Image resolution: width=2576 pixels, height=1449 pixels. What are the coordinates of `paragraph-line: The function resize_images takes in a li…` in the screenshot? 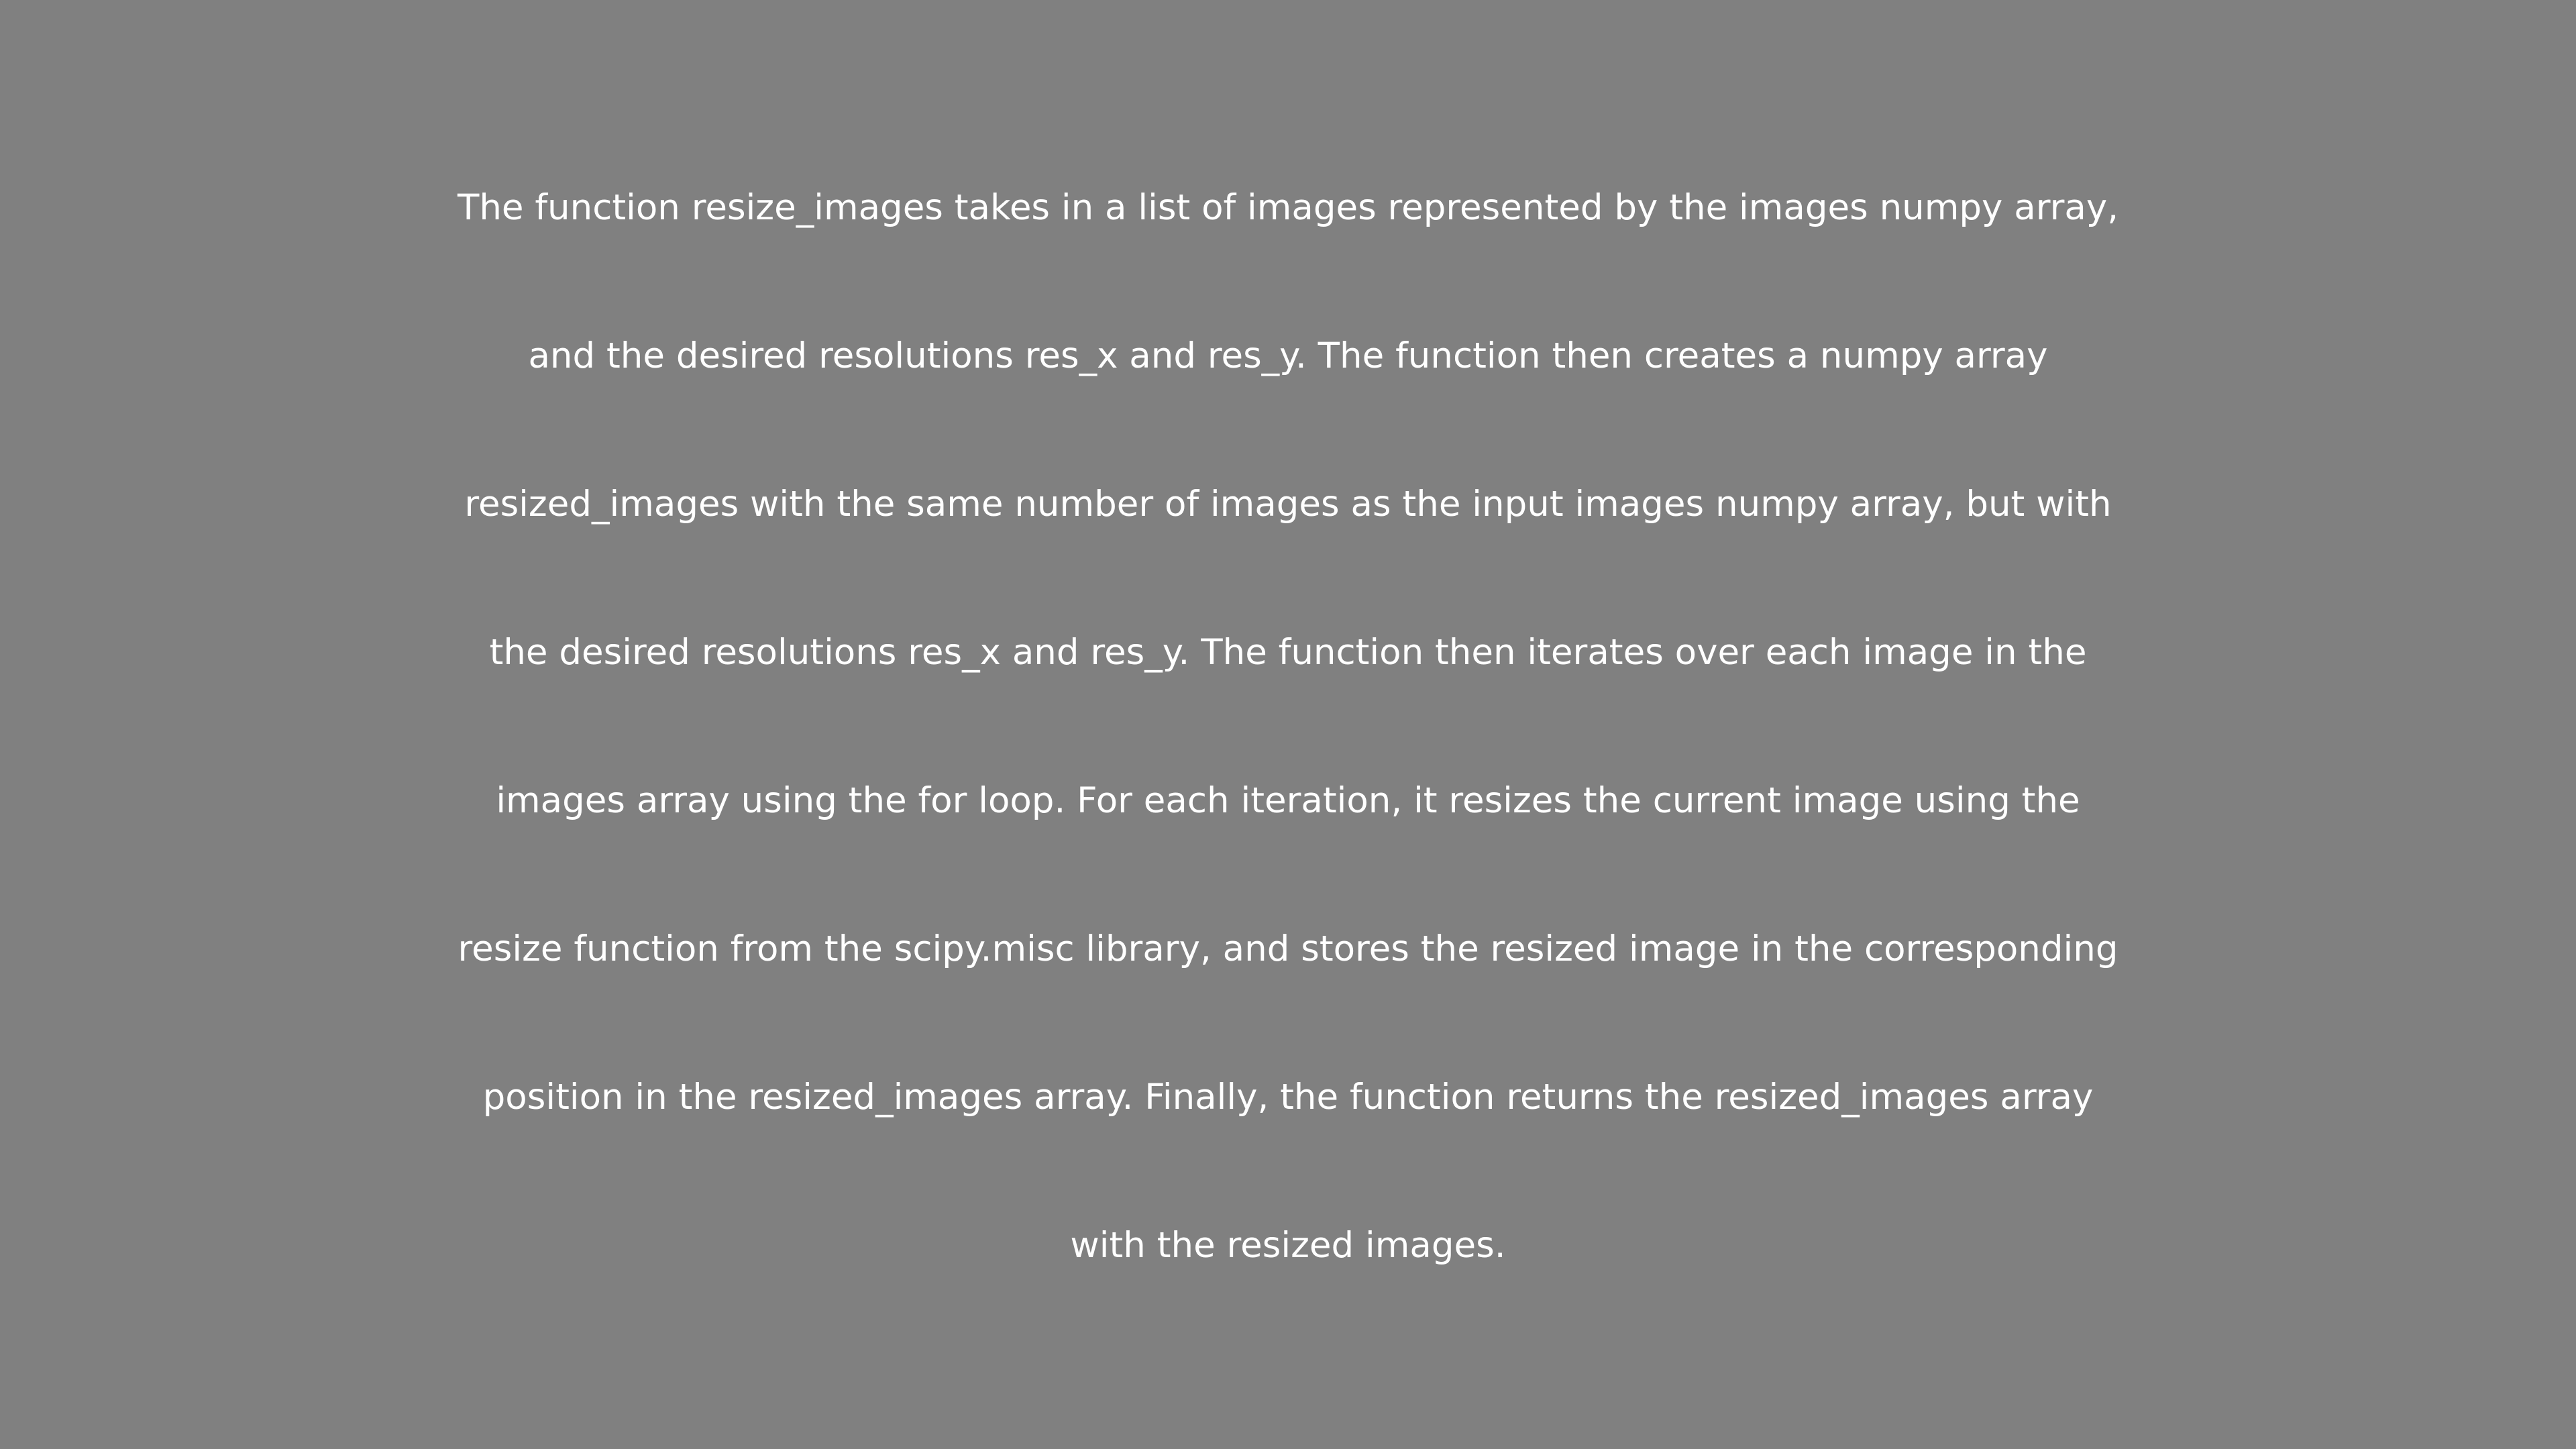 It's located at (1288, 207).